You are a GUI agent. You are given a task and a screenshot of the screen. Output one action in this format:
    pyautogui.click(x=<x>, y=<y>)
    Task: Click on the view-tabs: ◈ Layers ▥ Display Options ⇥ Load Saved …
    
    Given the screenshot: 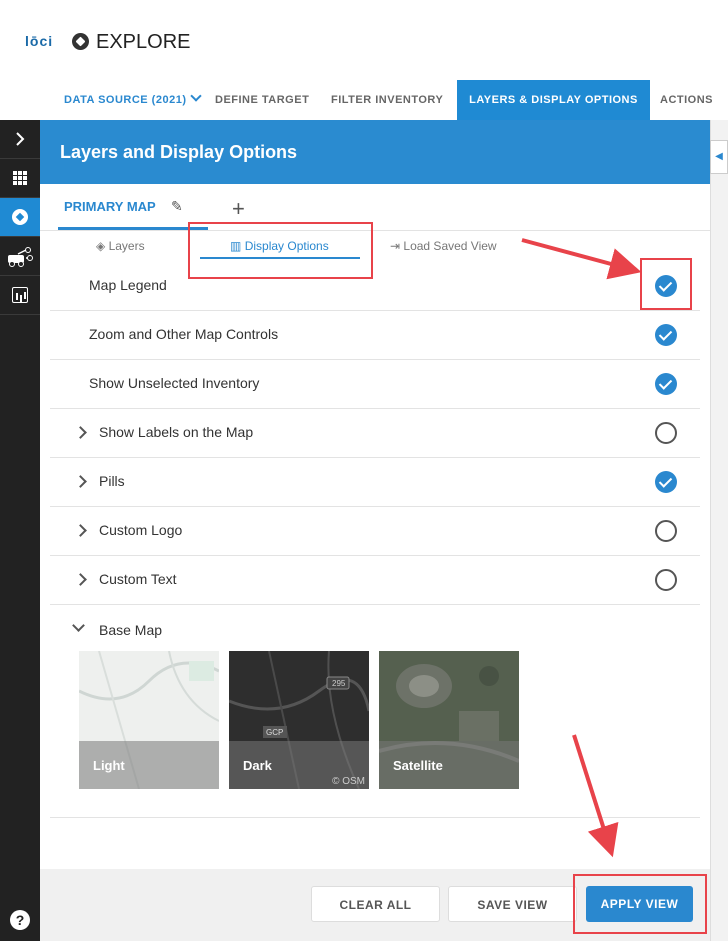 What is the action you would take?
    pyautogui.click(x=375, y=247)
    